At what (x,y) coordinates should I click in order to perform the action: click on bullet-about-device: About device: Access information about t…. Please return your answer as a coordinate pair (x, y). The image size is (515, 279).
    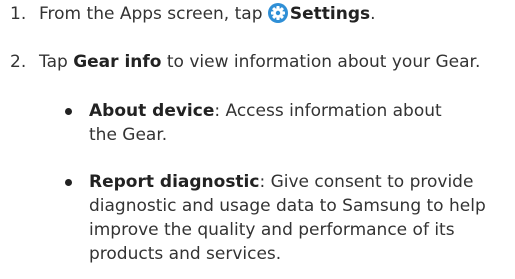
    Looking at the image, I should click on (285, 123).